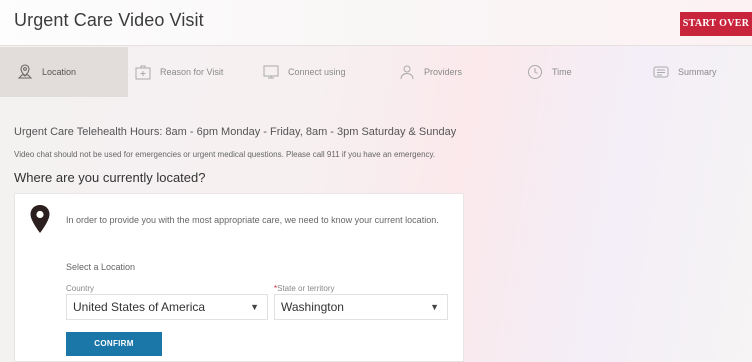  Describe the element at coordinates (697, 72) in the screenshot. I see `step-label: Summary` at that location.